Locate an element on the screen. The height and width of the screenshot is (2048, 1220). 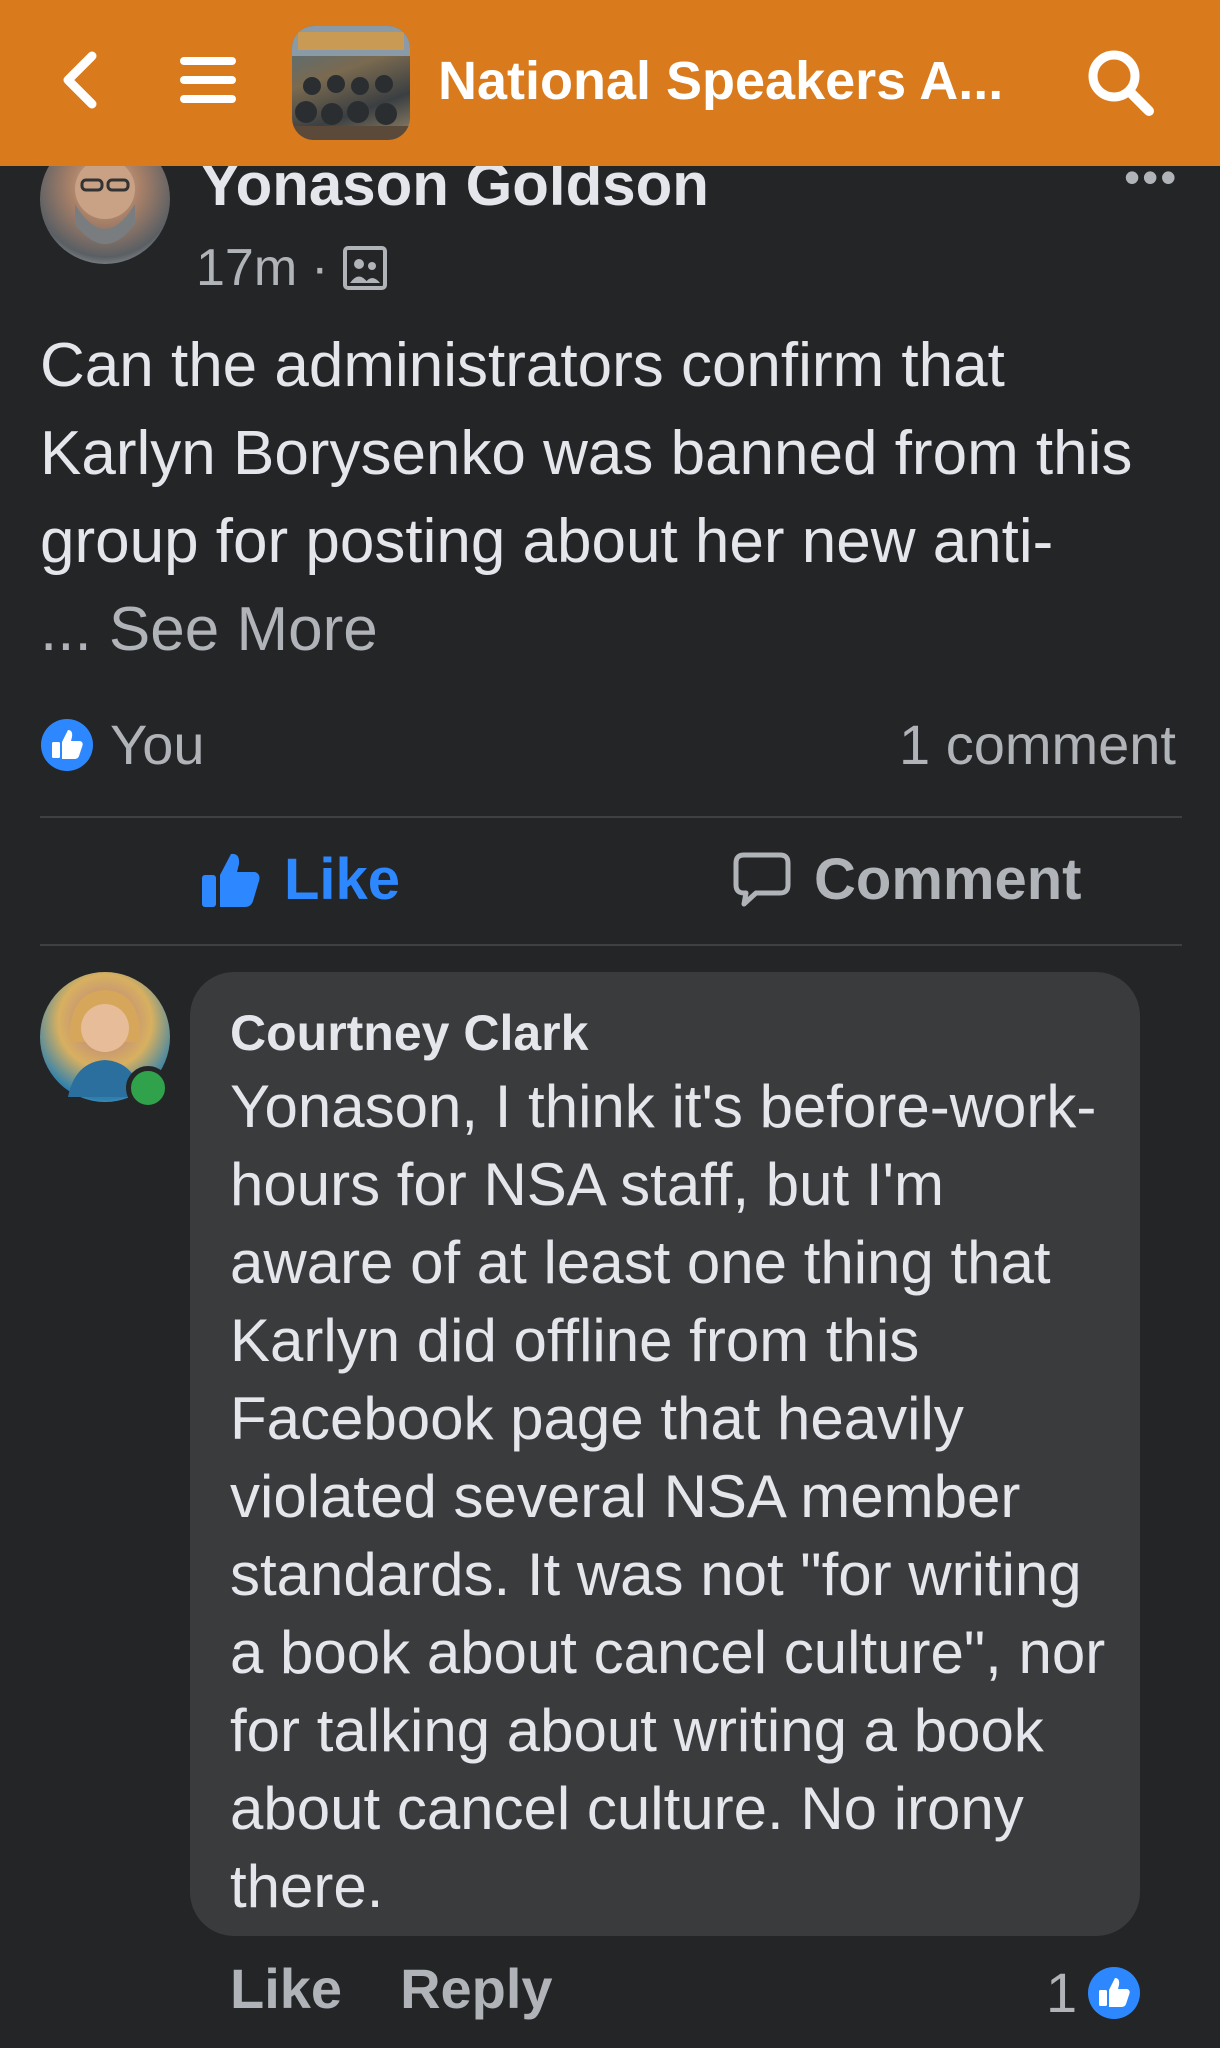
commenter-name: Courtney Clark is located at coordinates (409, 1033).